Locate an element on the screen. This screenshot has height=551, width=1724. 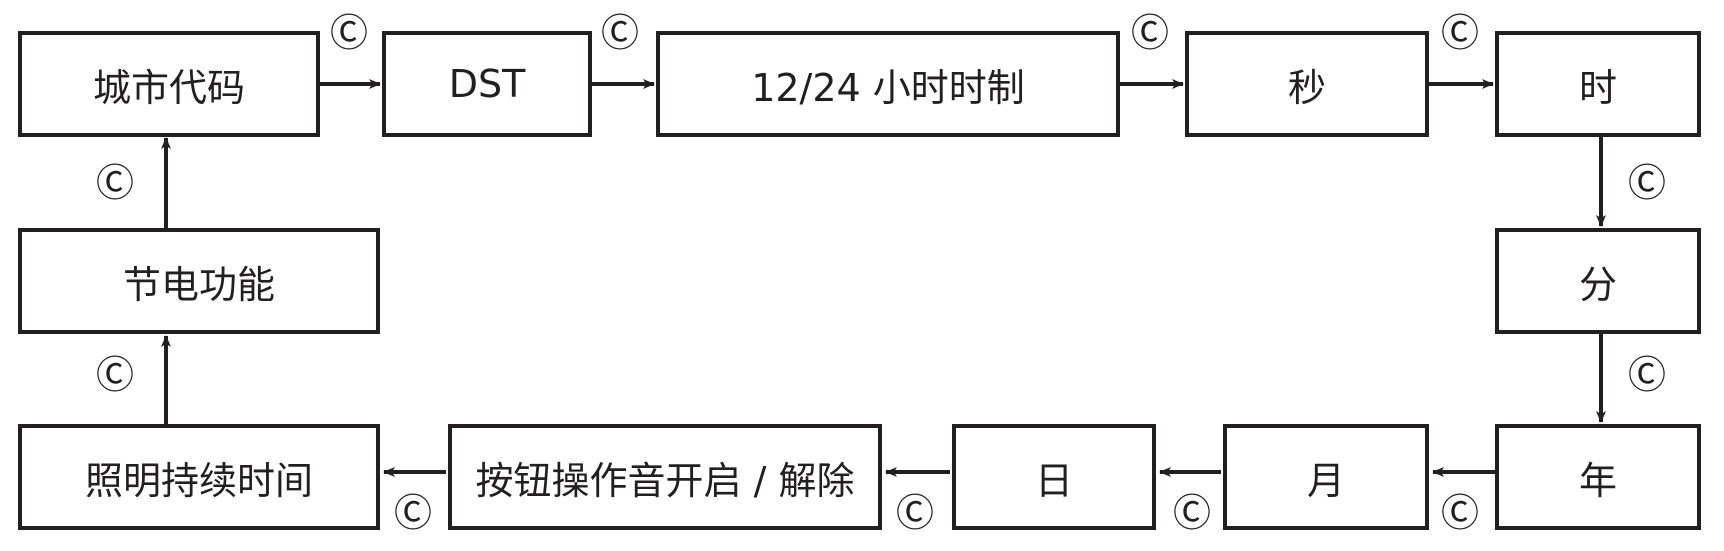
node-dst: DST is located at coordinates (487, 84).